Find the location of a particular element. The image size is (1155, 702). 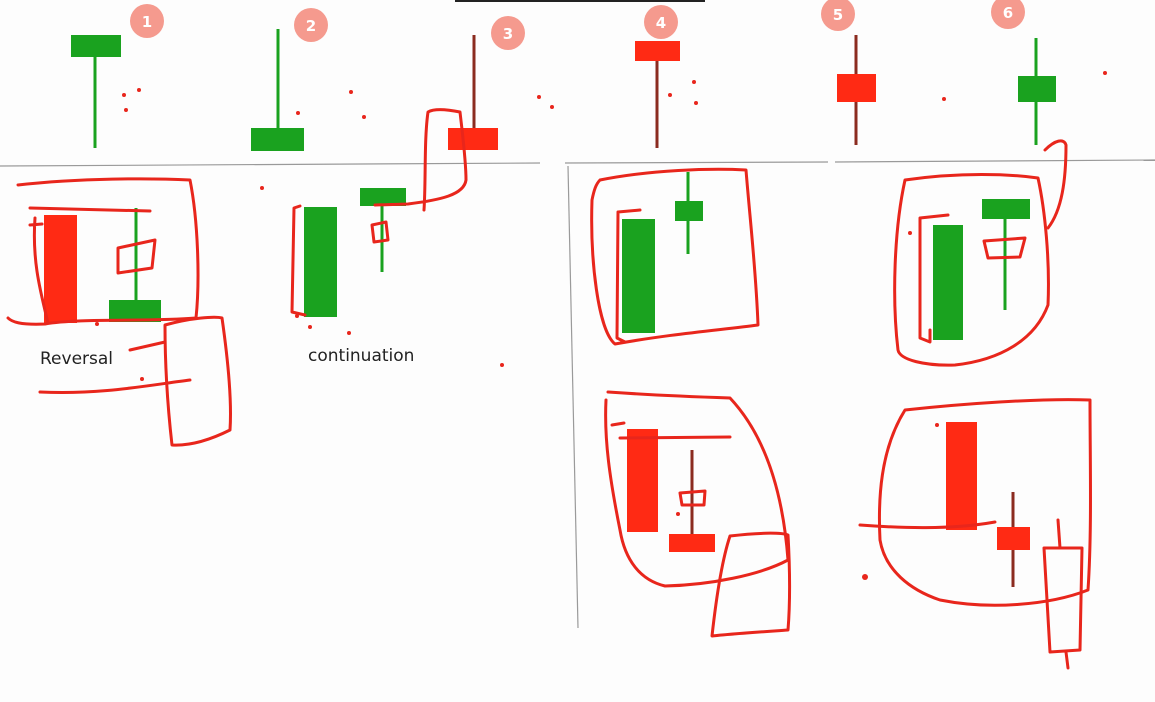

annotation-bear-hammer-right-box is located at coordinates (750, 584).